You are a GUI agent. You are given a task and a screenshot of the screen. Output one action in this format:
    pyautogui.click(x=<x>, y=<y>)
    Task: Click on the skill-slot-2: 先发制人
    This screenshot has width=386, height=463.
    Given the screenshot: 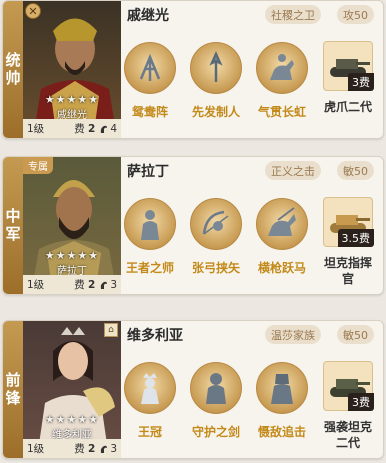 What is the action you would take?
    pyautogui.click(x=216, y=81)
    